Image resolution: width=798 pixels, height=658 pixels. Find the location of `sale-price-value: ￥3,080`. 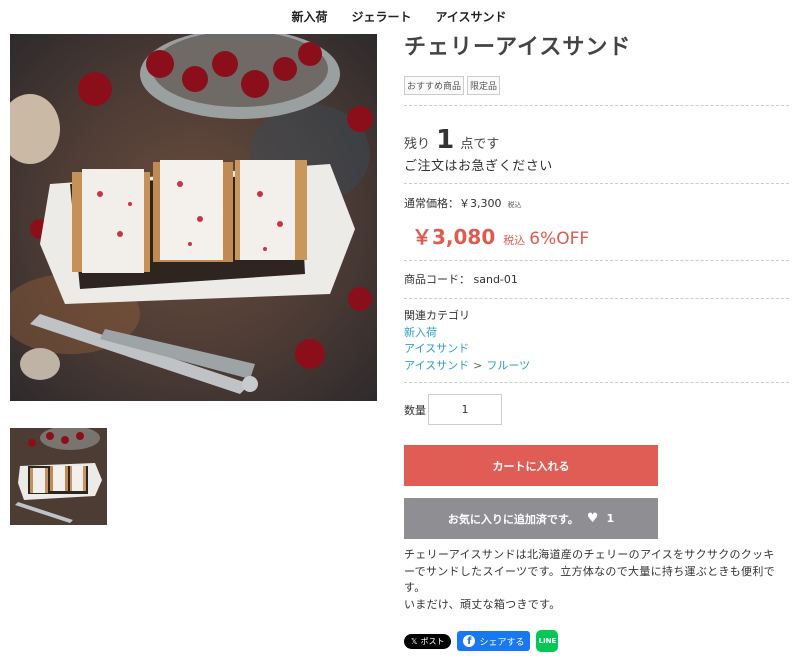

sale-price-value: ￥3,080 is located at coordinates (454, 237).